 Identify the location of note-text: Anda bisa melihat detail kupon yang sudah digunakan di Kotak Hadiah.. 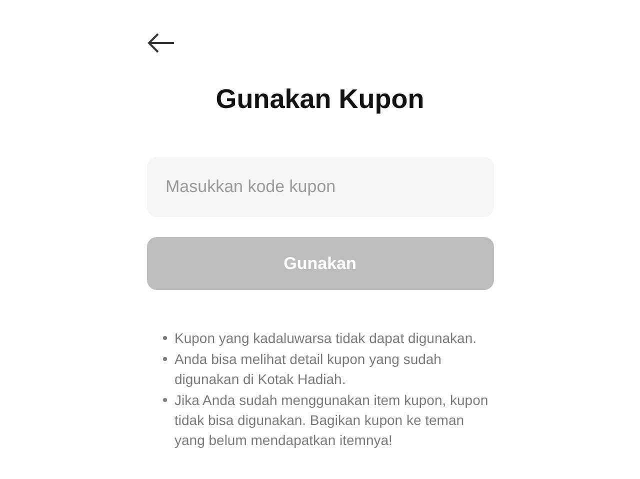
(308, 369).